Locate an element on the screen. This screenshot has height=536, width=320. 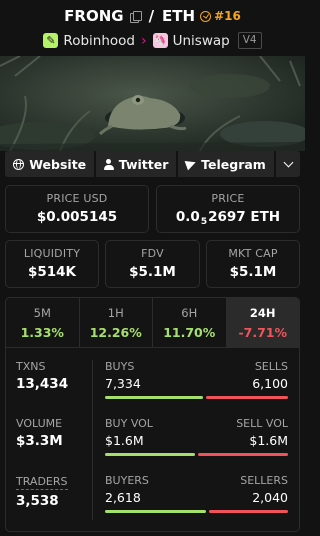
tab-5m: 5M 1.33% is located at coordinates (43, 322).